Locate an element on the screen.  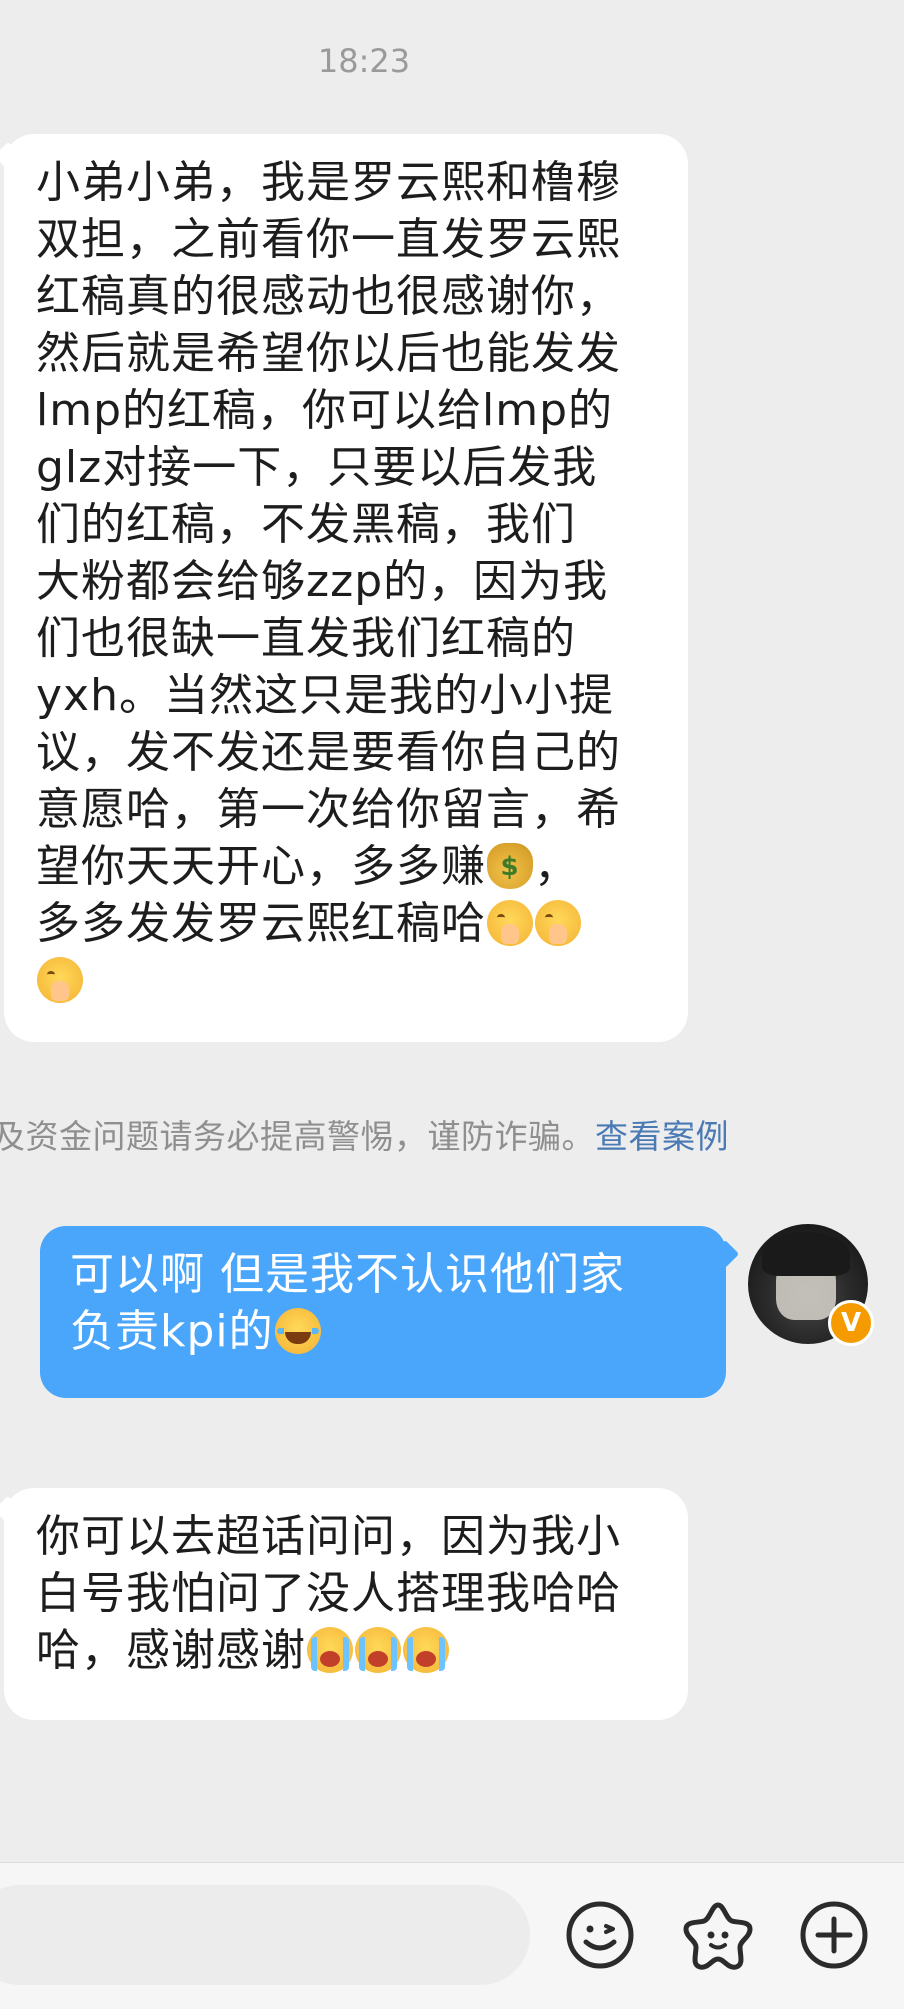
message-line: 你可以去超话问问，因为我小 is located at coordinates (328, 1536).